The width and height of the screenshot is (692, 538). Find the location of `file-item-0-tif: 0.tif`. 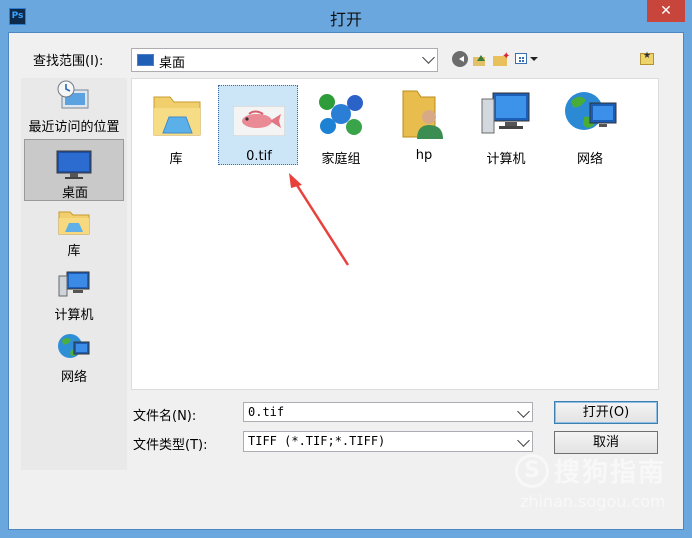

file-item-0-tif: 0.tif is located at coordinates (258, 125).